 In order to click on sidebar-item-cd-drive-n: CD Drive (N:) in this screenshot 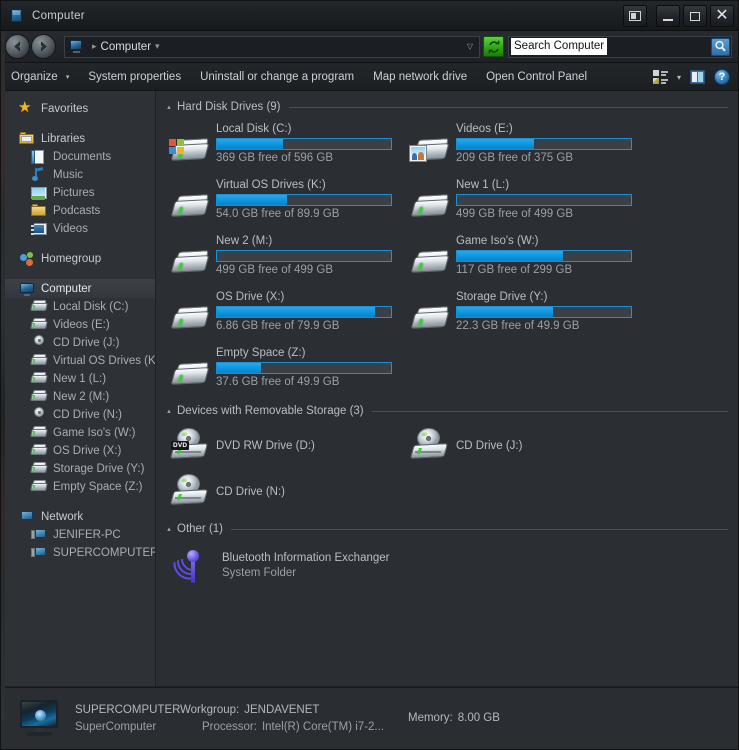, I will do `click(78, 415)`.